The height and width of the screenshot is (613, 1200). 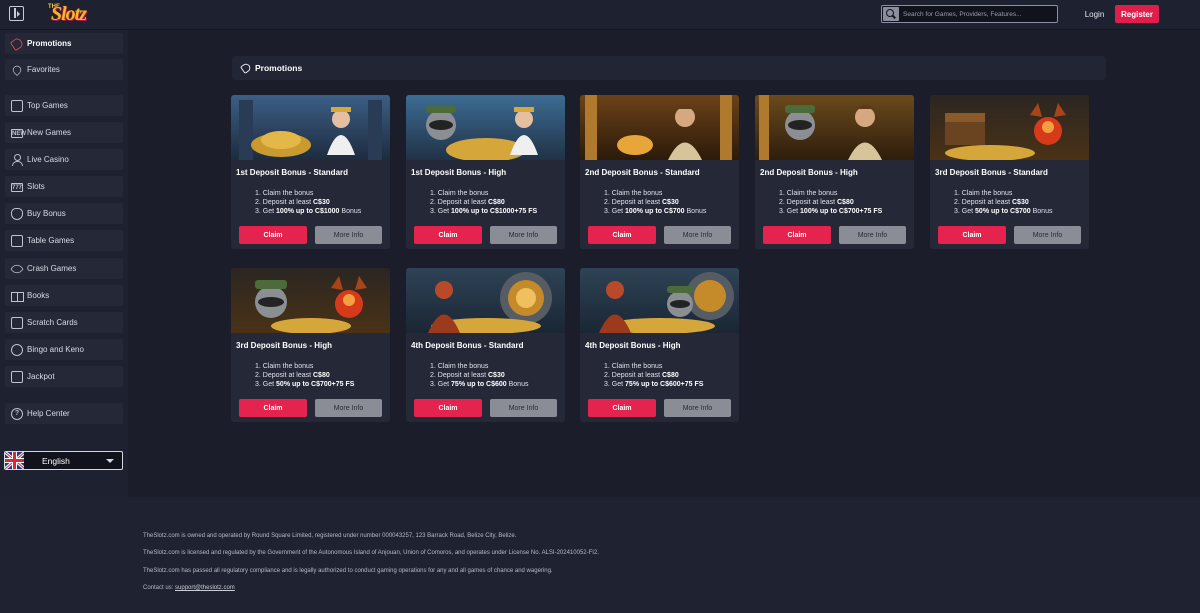 What do you see at coordinates (659, 127) in the screenshot?
I see `promo-image-explorer` at bounding box center [659, 127].